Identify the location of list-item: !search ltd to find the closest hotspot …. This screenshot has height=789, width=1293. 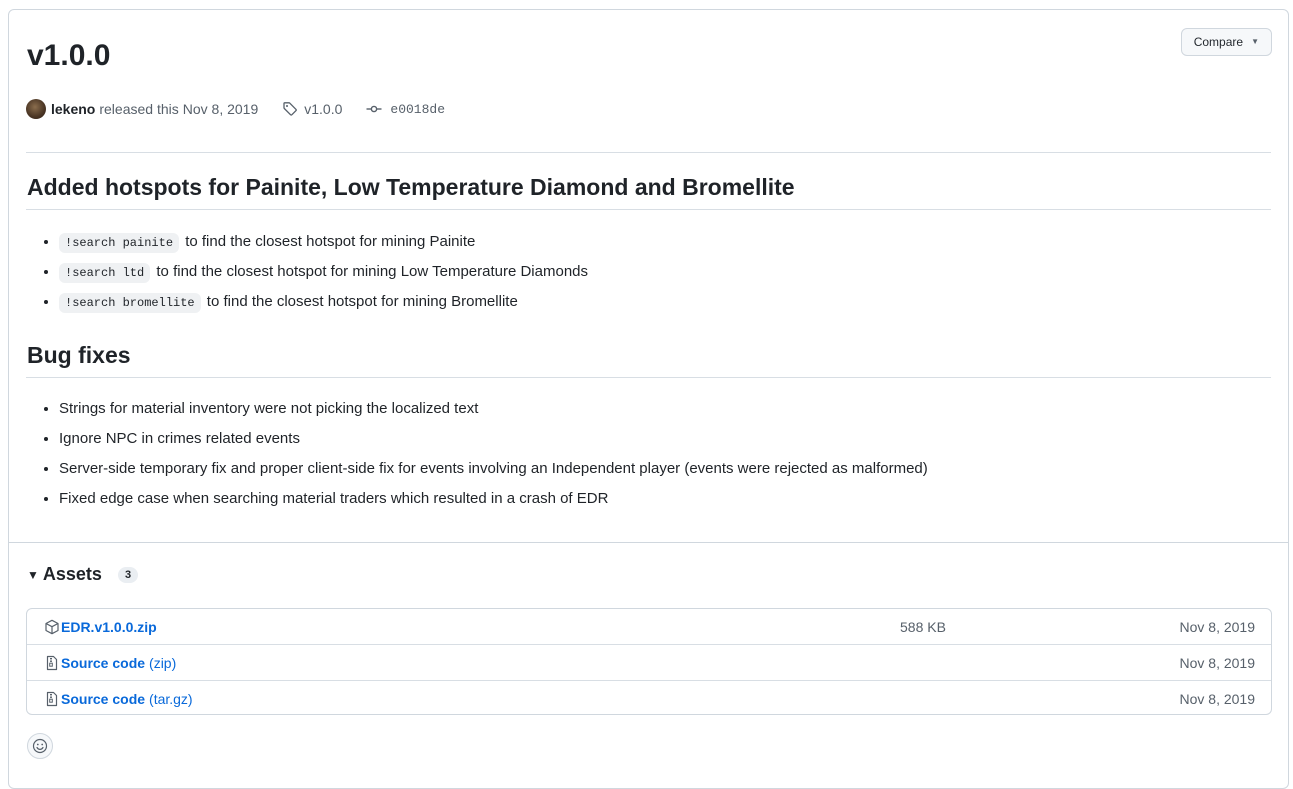
(323, 272).